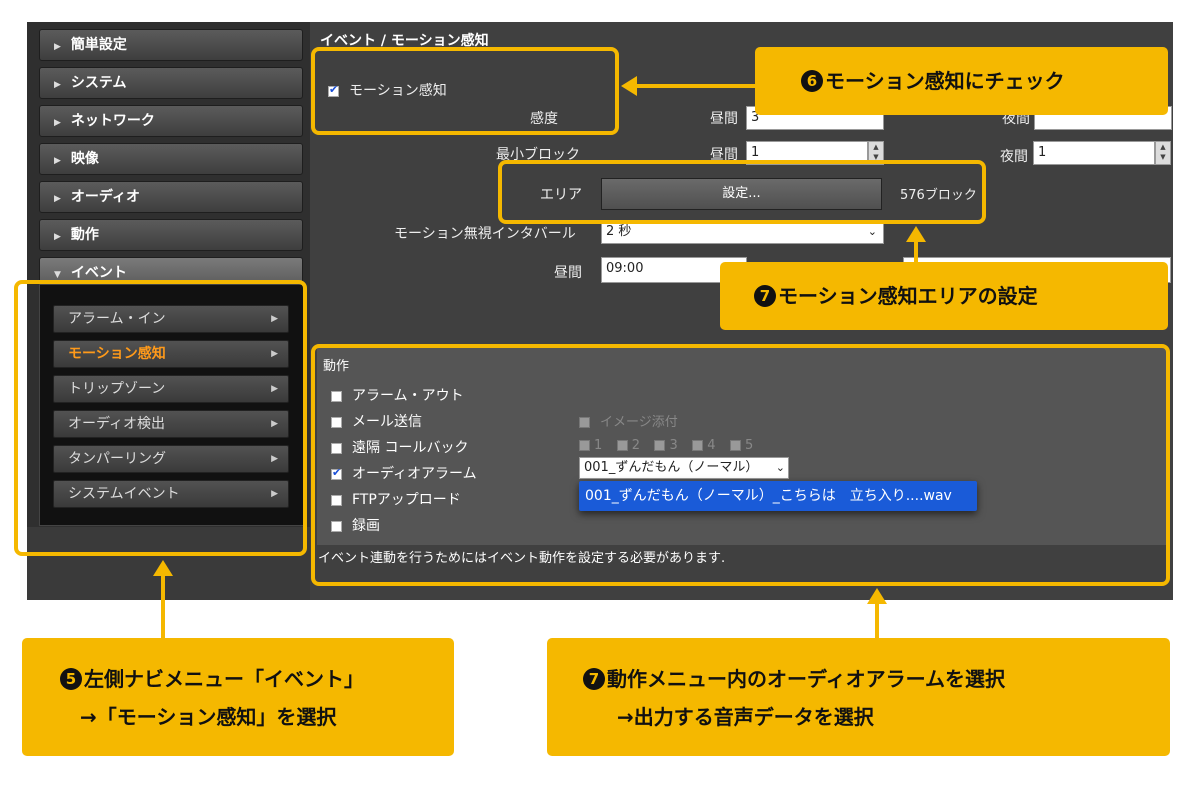  I want to click on sidebar-item-label: システム, so click(98, 83).